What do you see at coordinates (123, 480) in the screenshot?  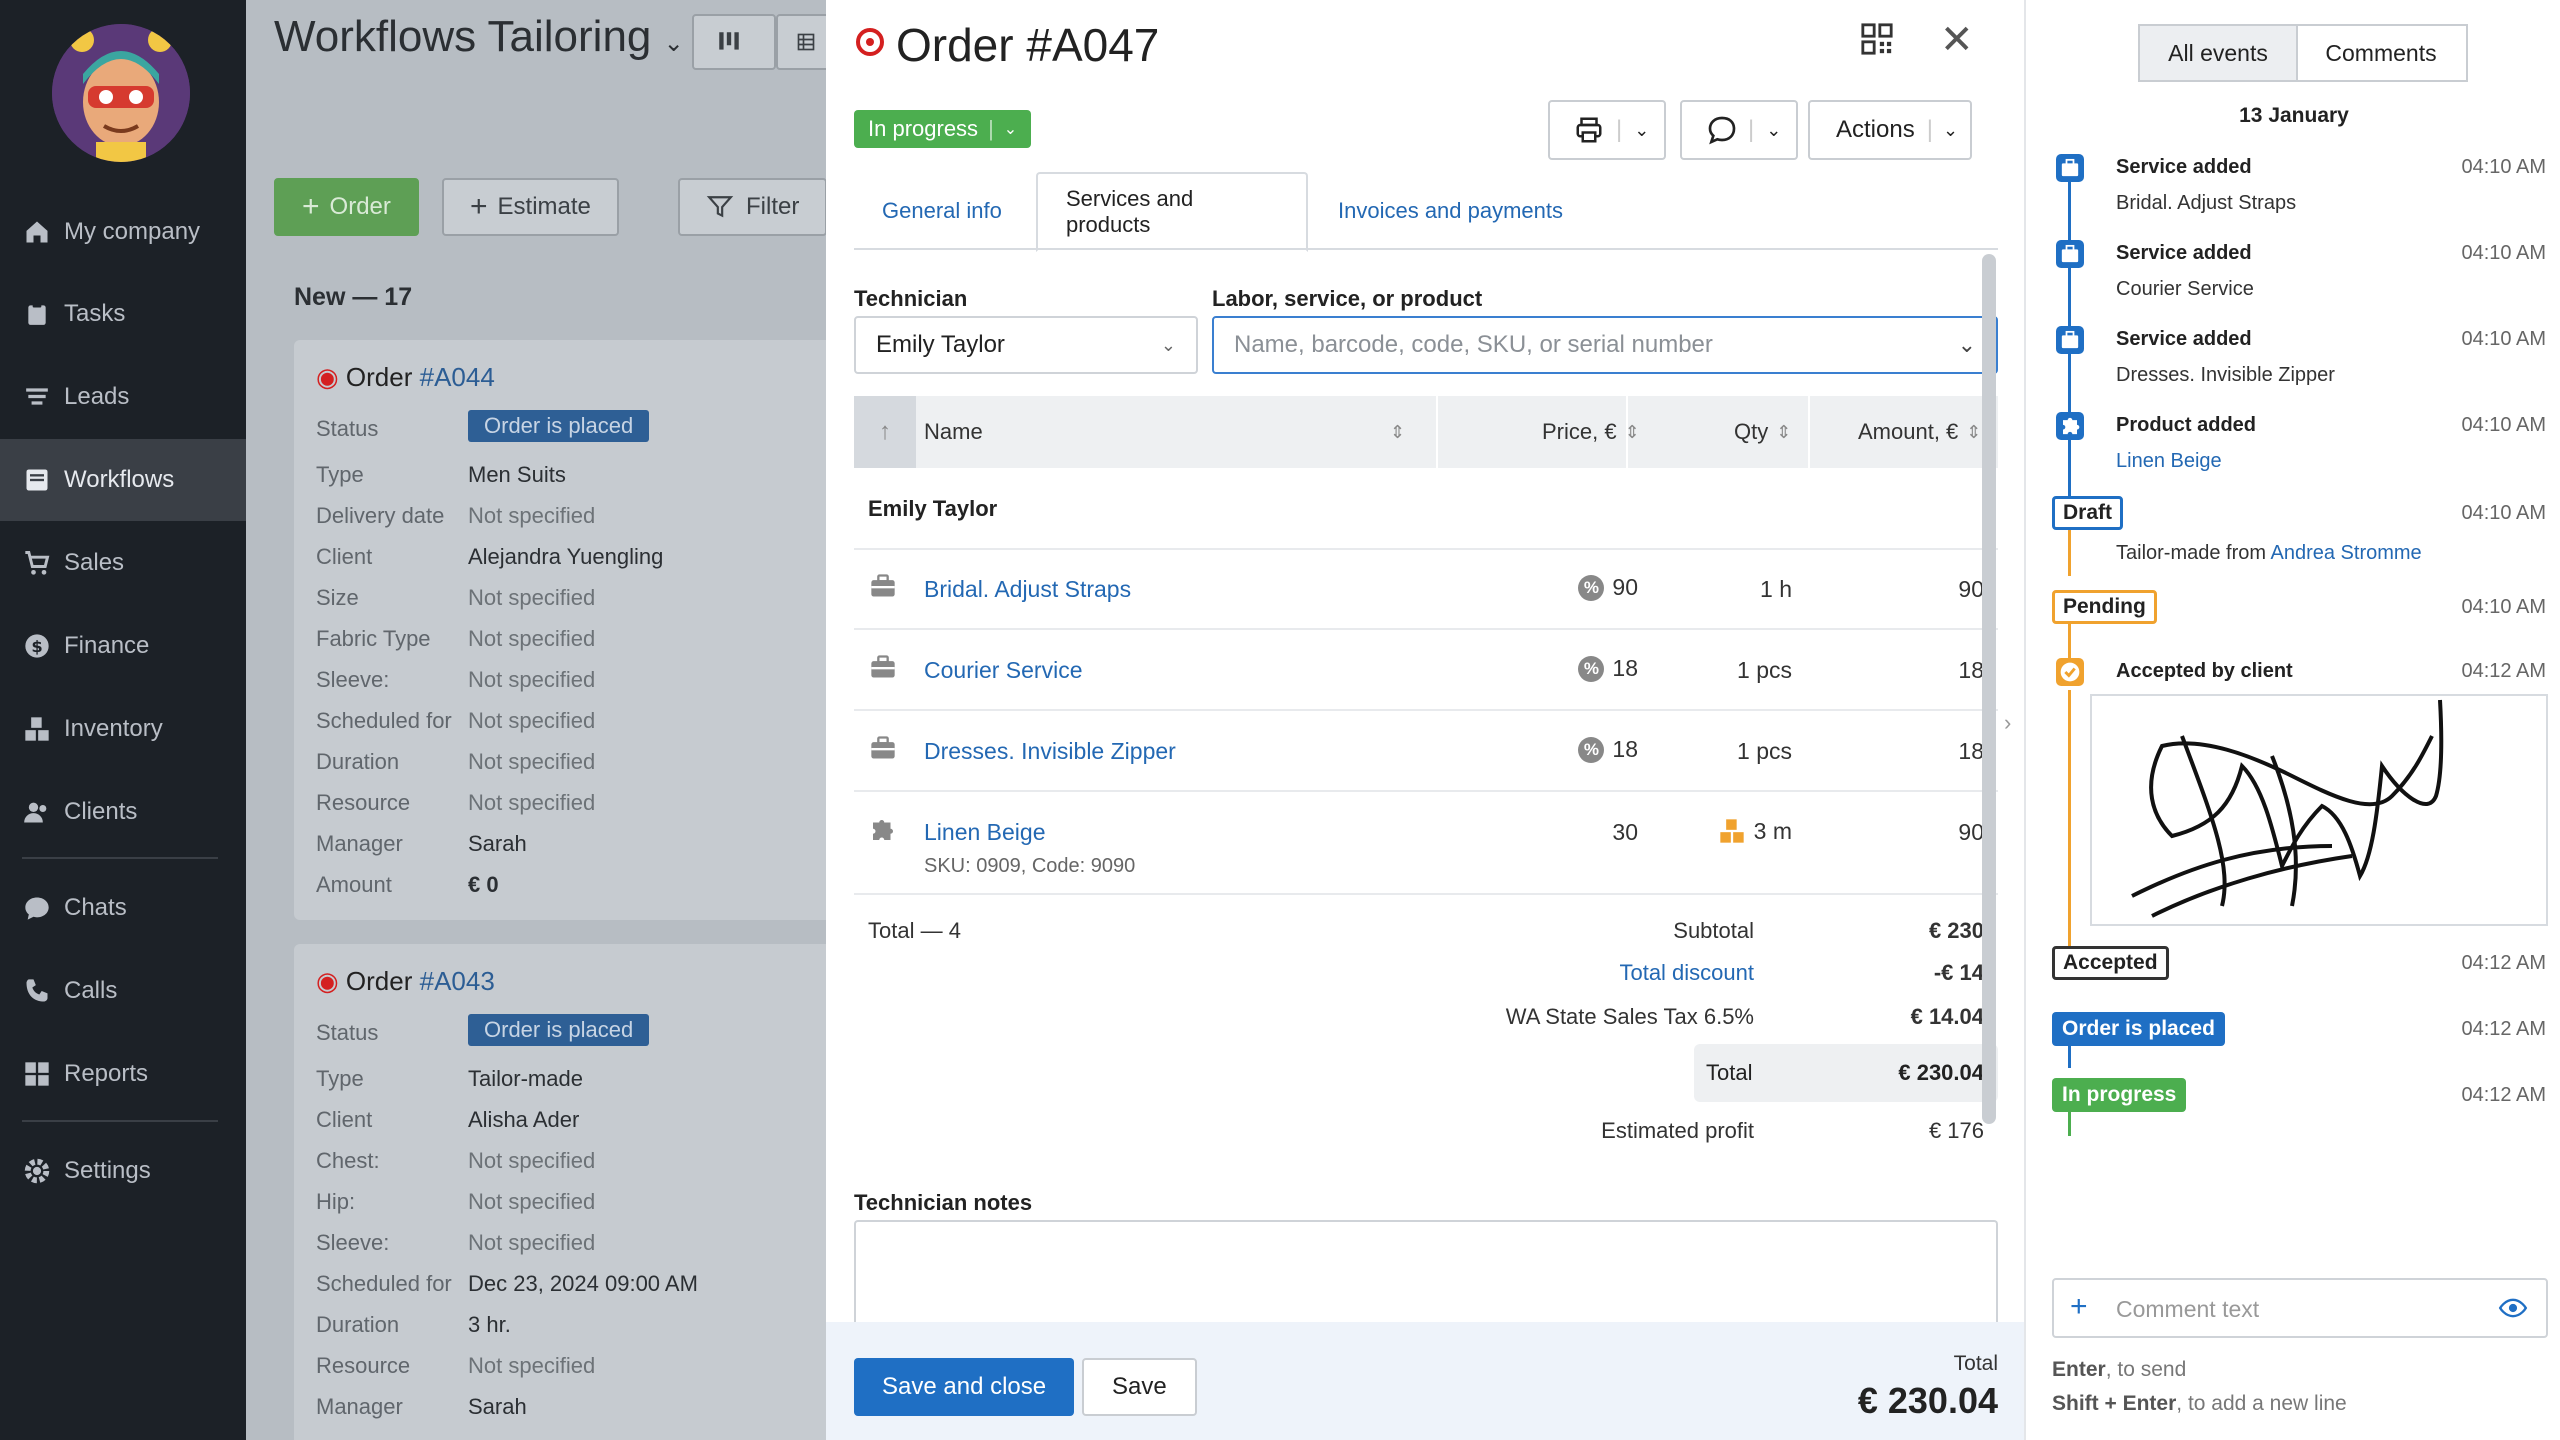 I see `sidebar-item-workflows: Workflows` at bounding box center [123, 480].